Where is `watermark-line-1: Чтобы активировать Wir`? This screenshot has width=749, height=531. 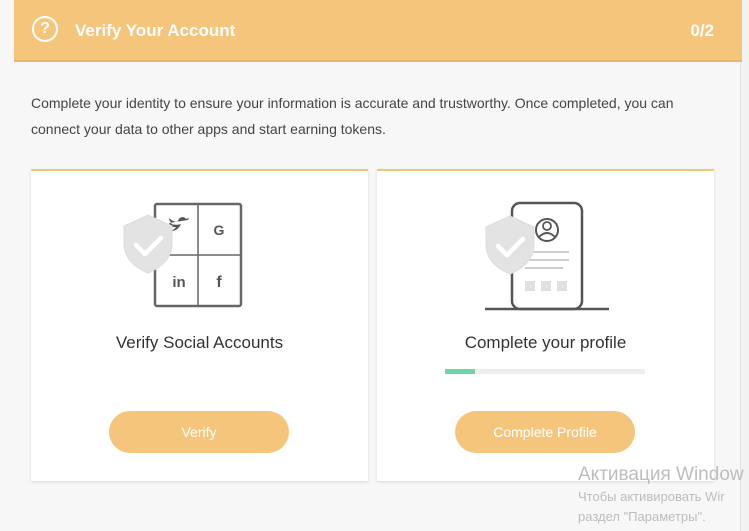 watermark-line-1: Чтобы активировать Wir is located at coordinates (651, 496).